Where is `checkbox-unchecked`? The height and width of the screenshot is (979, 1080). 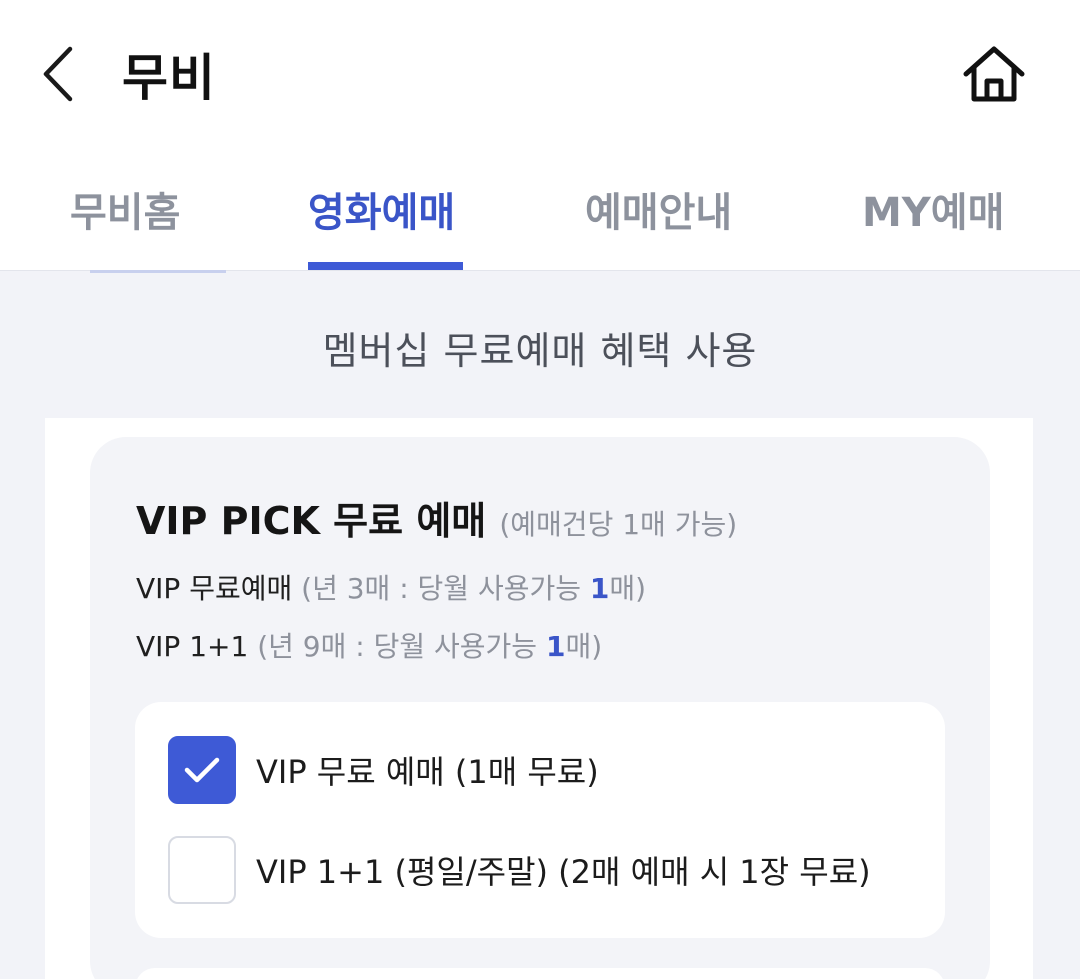 checkbox-unchecked is located at coordinates (202, 870).